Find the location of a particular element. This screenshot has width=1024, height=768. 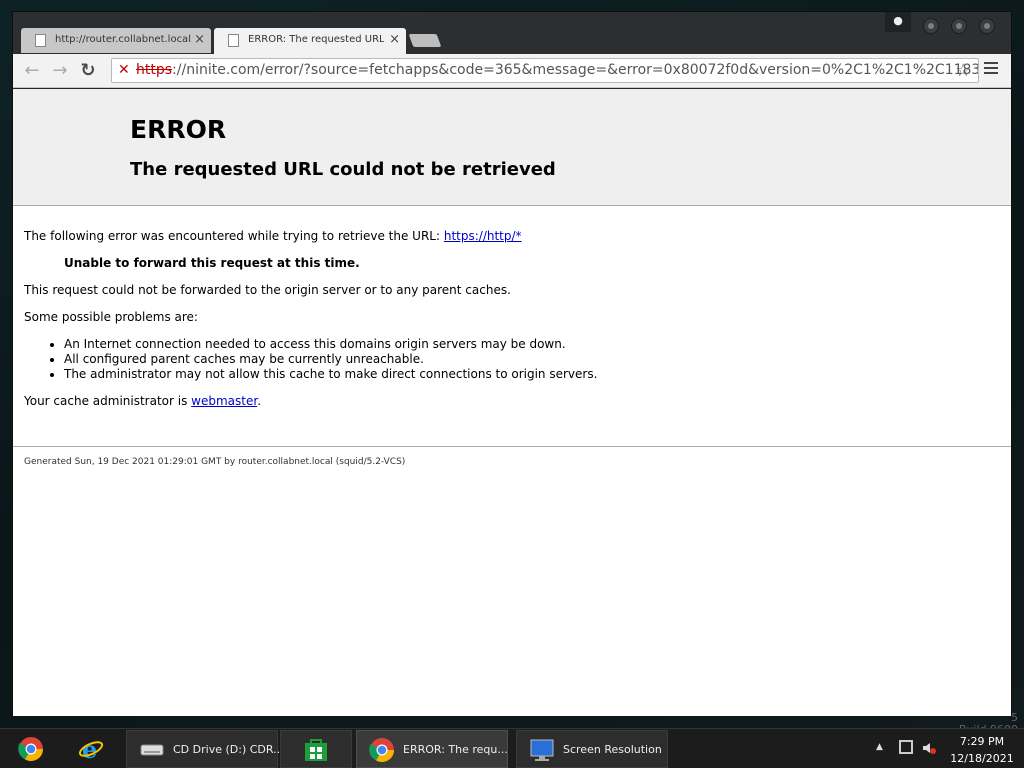

reload-icon: ↻ is located at coordinates (88, 70).